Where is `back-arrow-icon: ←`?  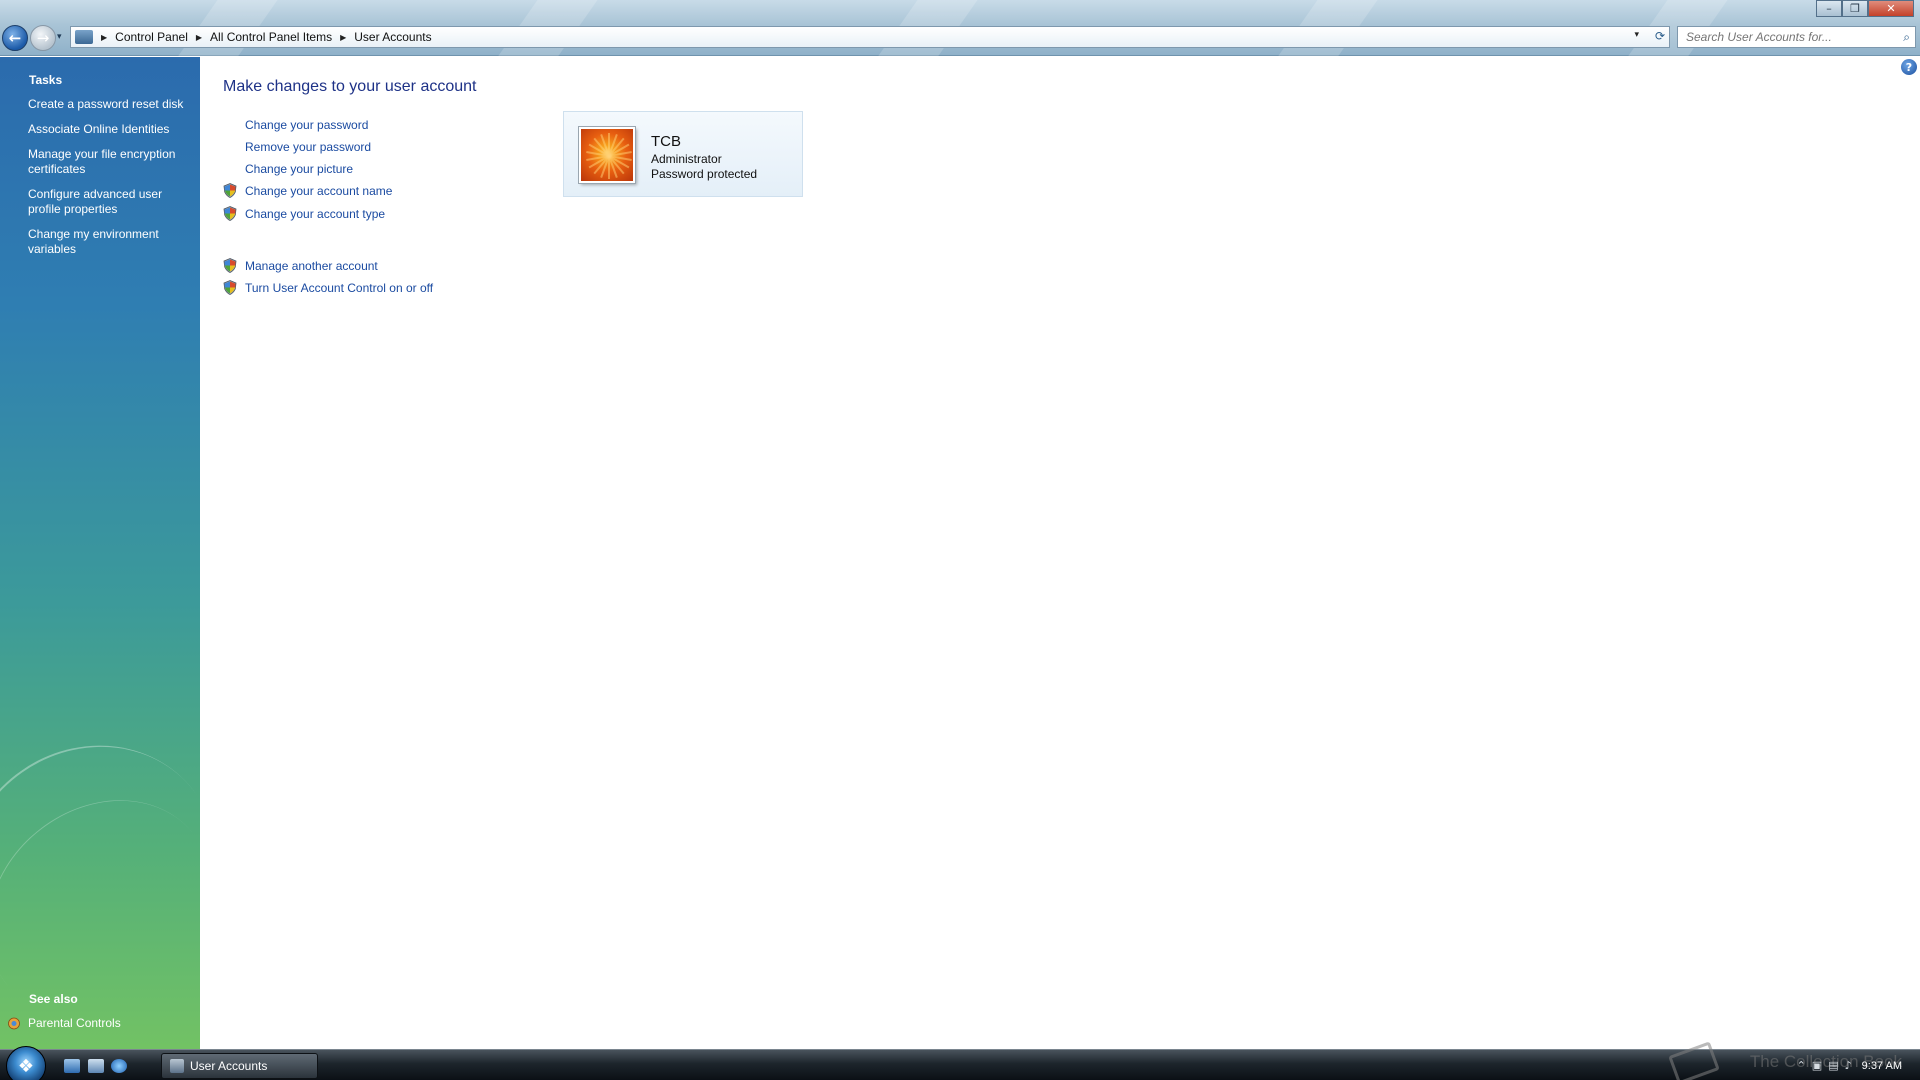
back-arrow-icon: ← is located at coordinates (15, 38).